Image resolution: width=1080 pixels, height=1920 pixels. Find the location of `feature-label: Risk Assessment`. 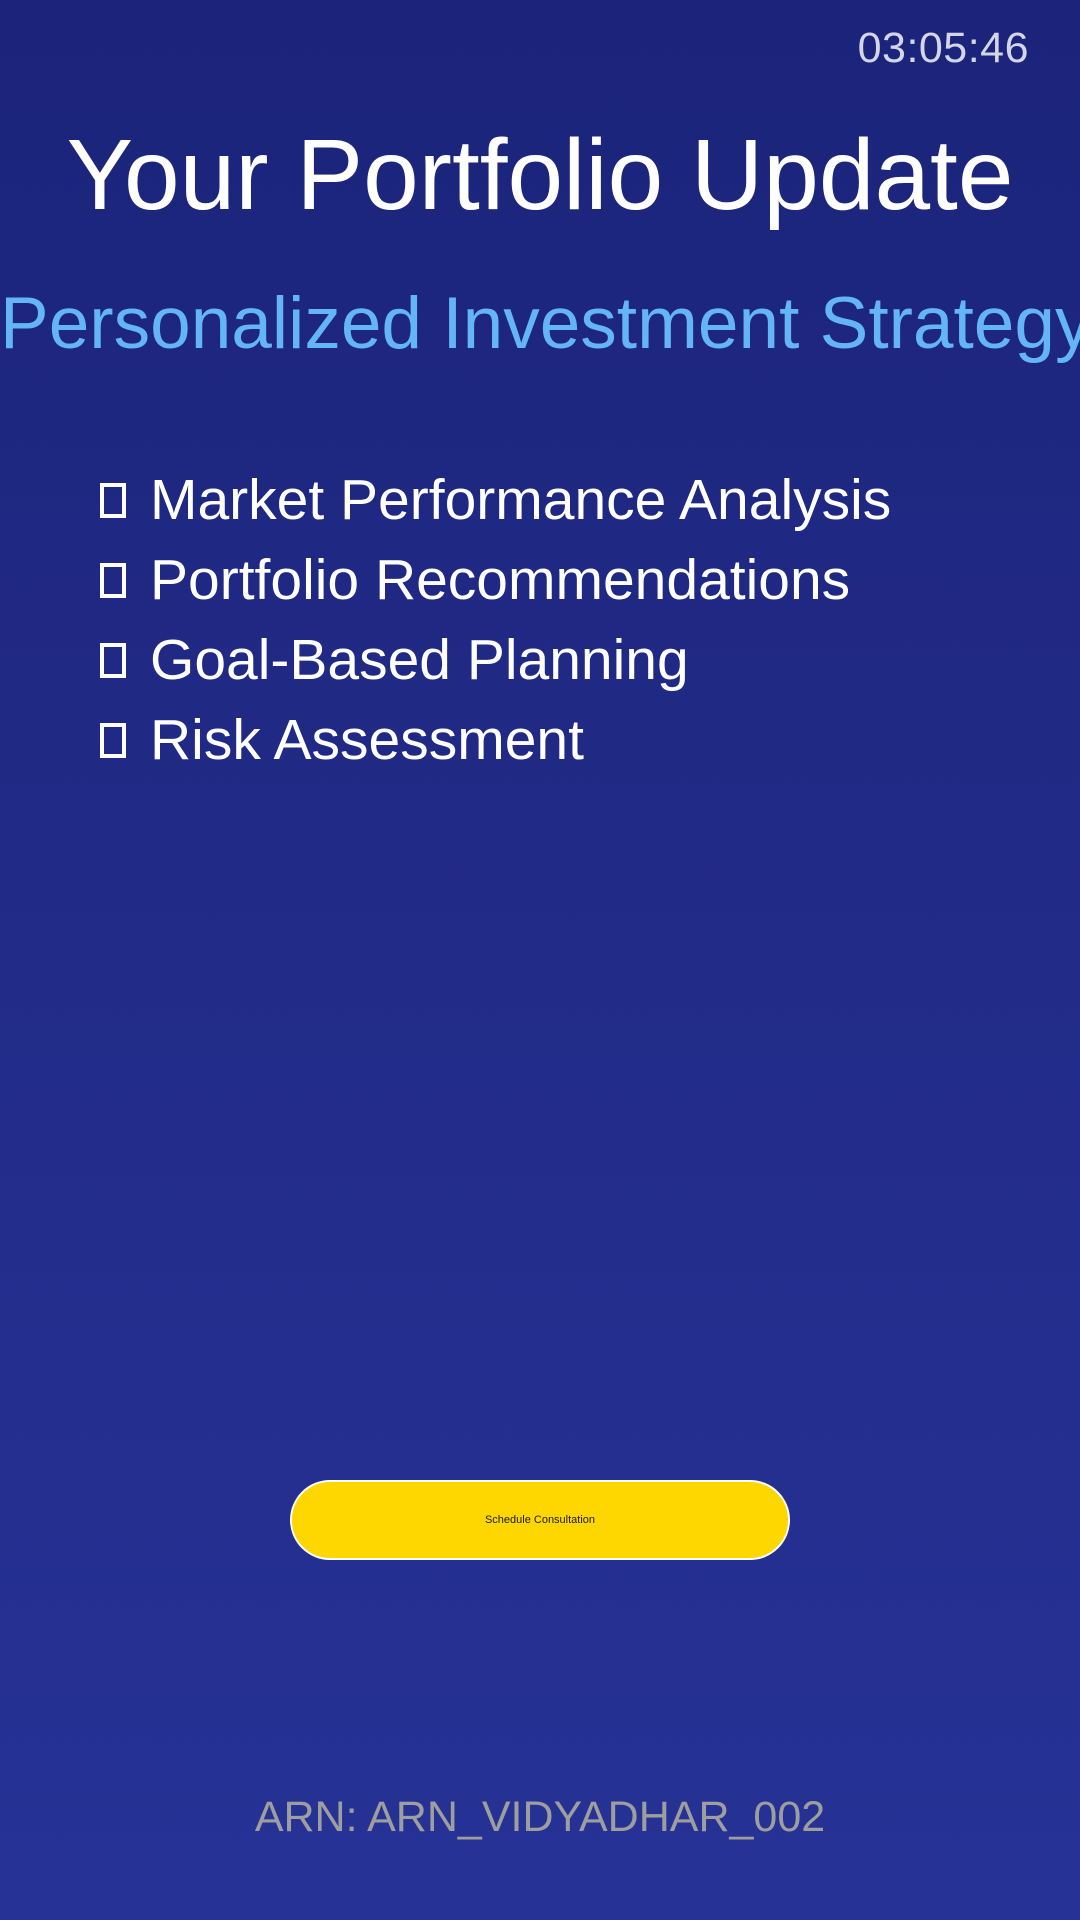

feature-label: Risk Assessment is located at coordinates (367, 740).